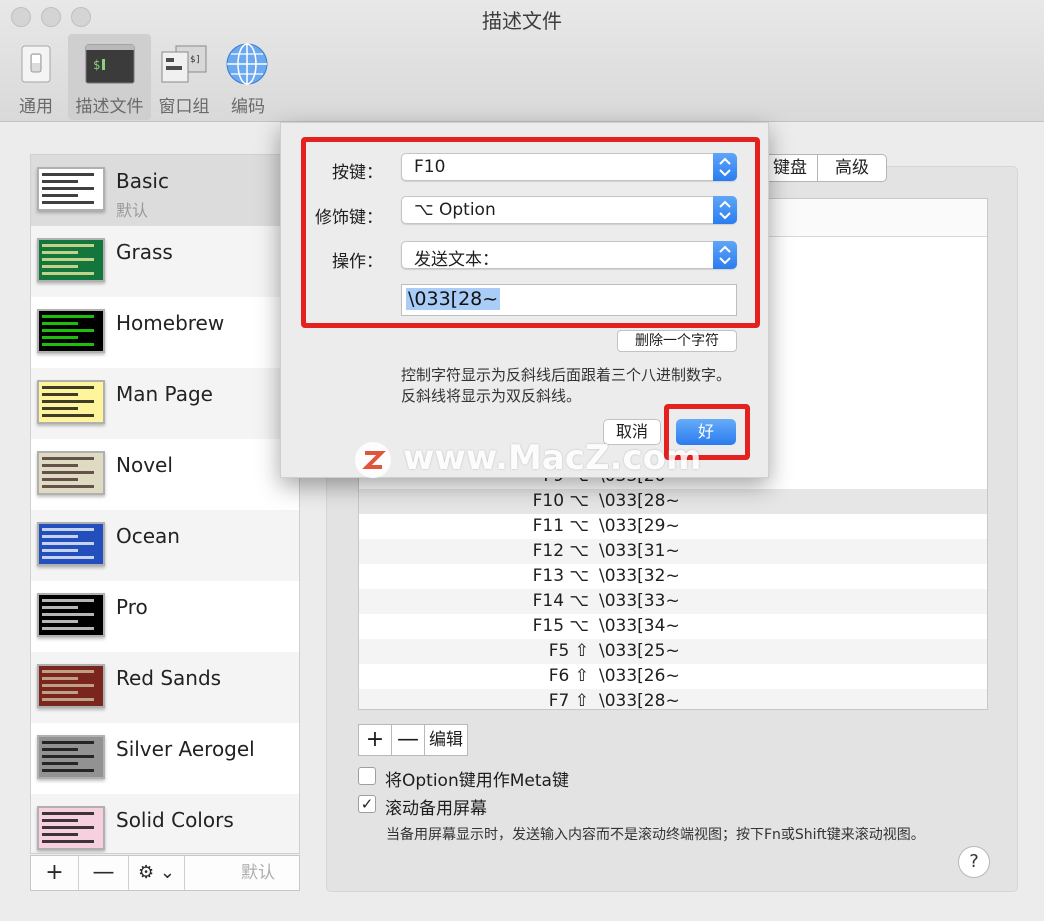 This screenshot has height=921, width=1044. I want to click on profile-item-silver-aerogel: Silver Aerogel, so click(165, 758).